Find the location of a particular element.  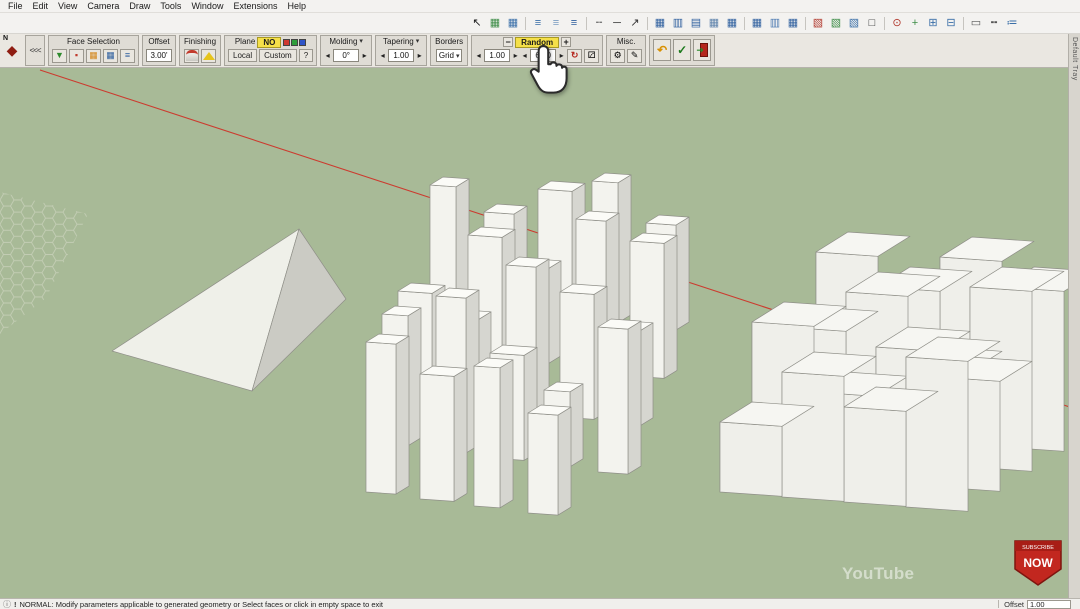

menu-item-extensions: Extensions is located at coordinates (255, 6).